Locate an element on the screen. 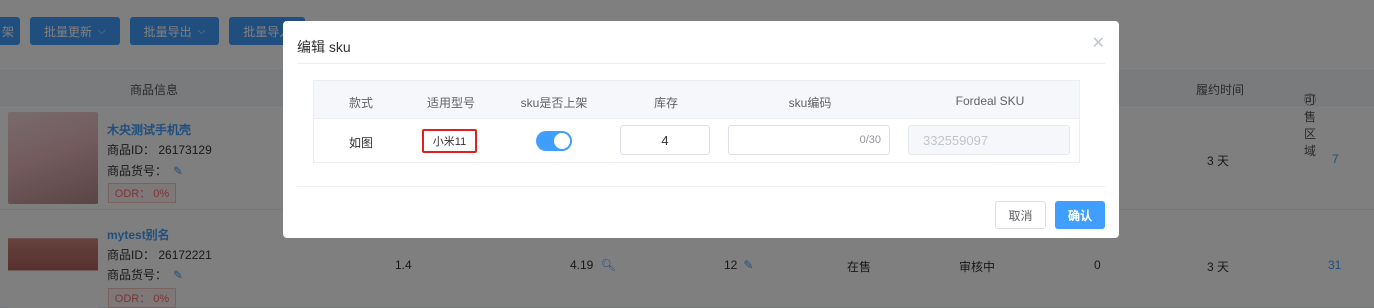 The width and height of the screenshot is (1374, 308). fordeal-sku-input: 332559097 is located at coordinates (989, 140).